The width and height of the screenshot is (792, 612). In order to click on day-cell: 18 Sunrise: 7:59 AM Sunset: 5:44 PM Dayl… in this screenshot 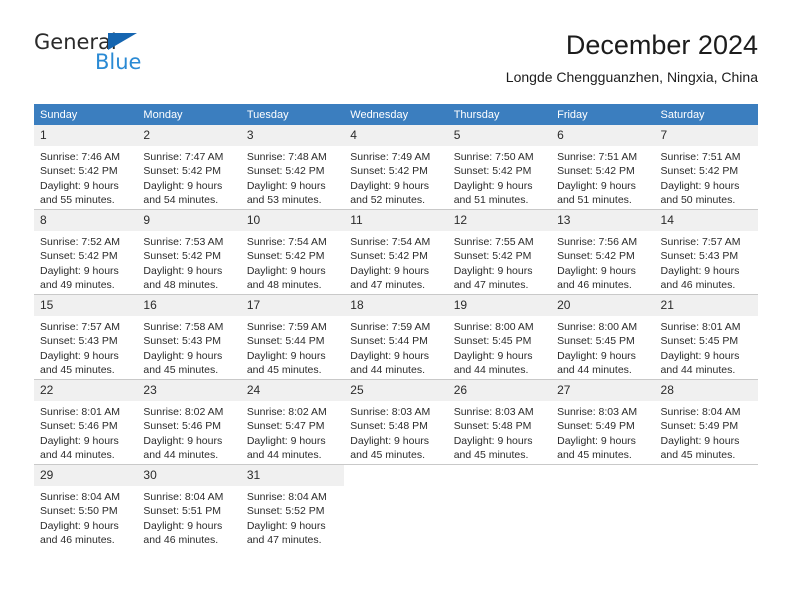, I will do `click(396, 337)`.